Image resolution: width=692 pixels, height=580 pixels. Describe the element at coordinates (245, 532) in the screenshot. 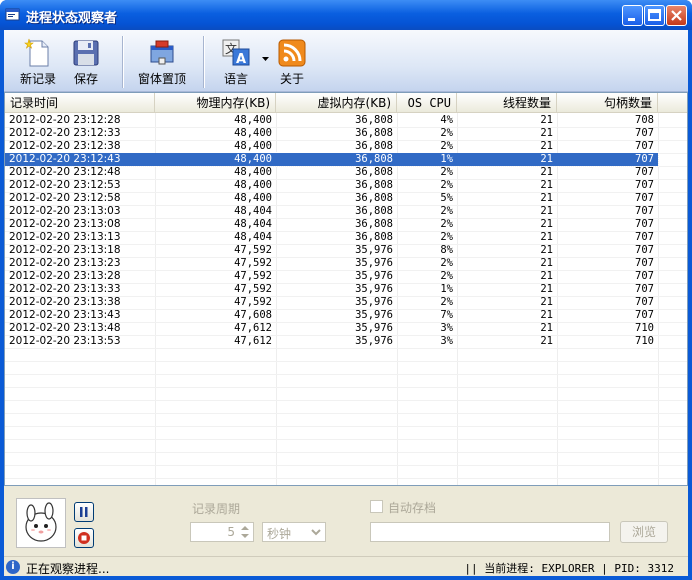

I see `spinner-arrows-icon` at that location.